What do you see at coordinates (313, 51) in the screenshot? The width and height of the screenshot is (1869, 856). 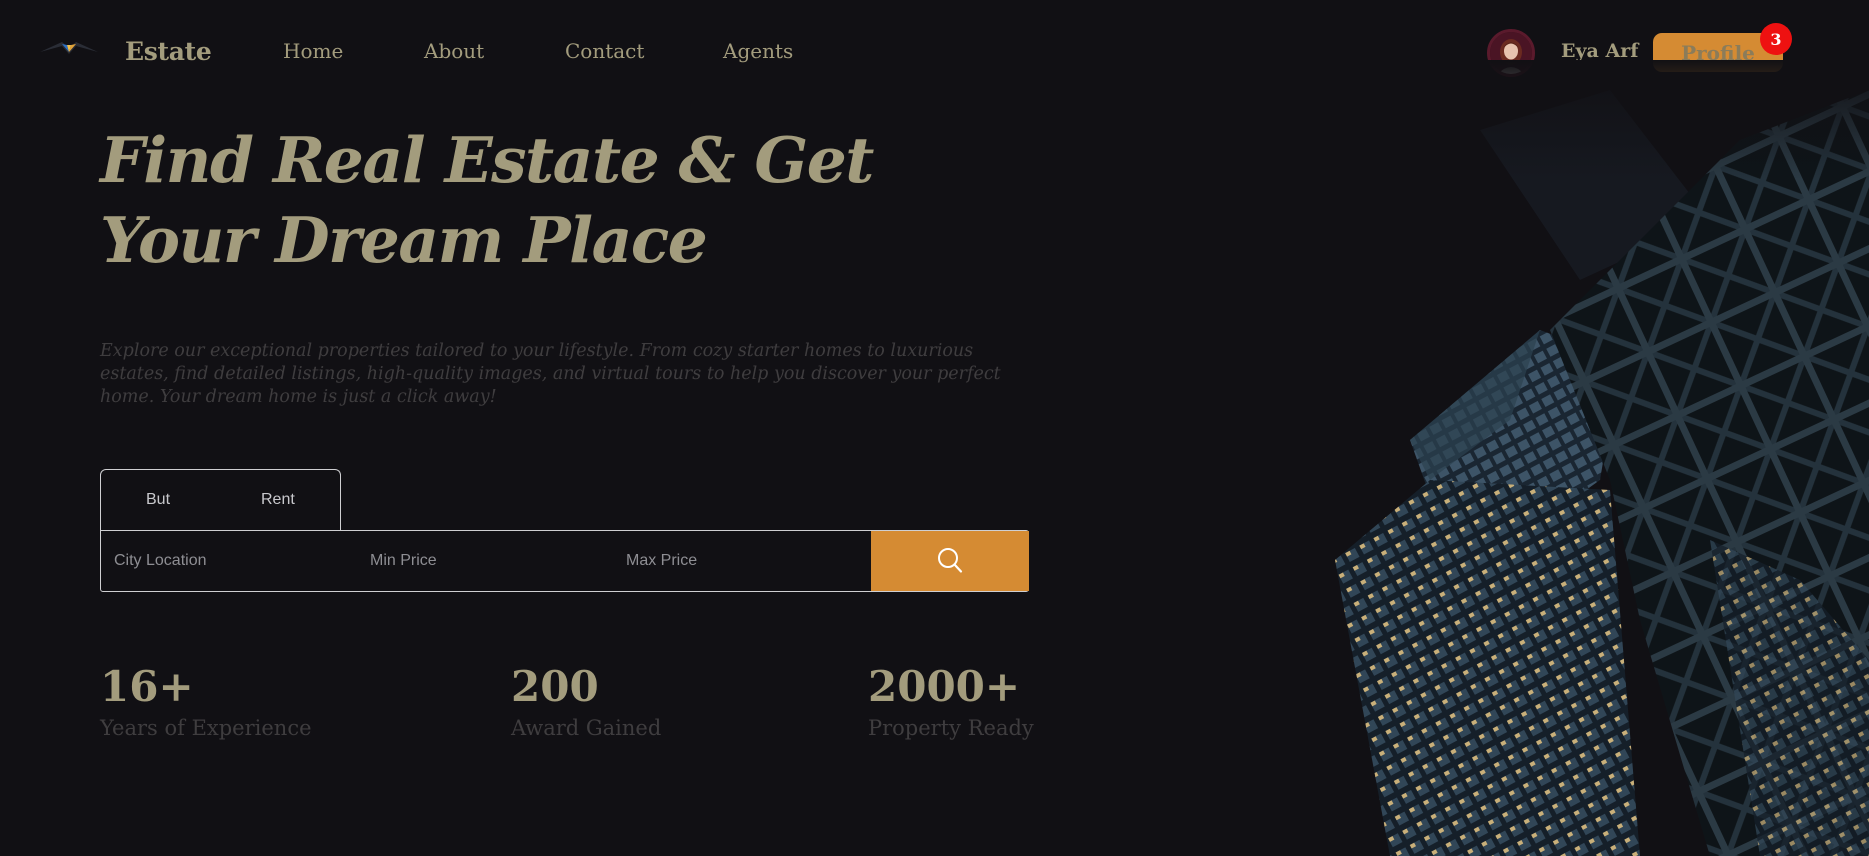 I see `nav-home: Home` at bounding box center [313, 51].